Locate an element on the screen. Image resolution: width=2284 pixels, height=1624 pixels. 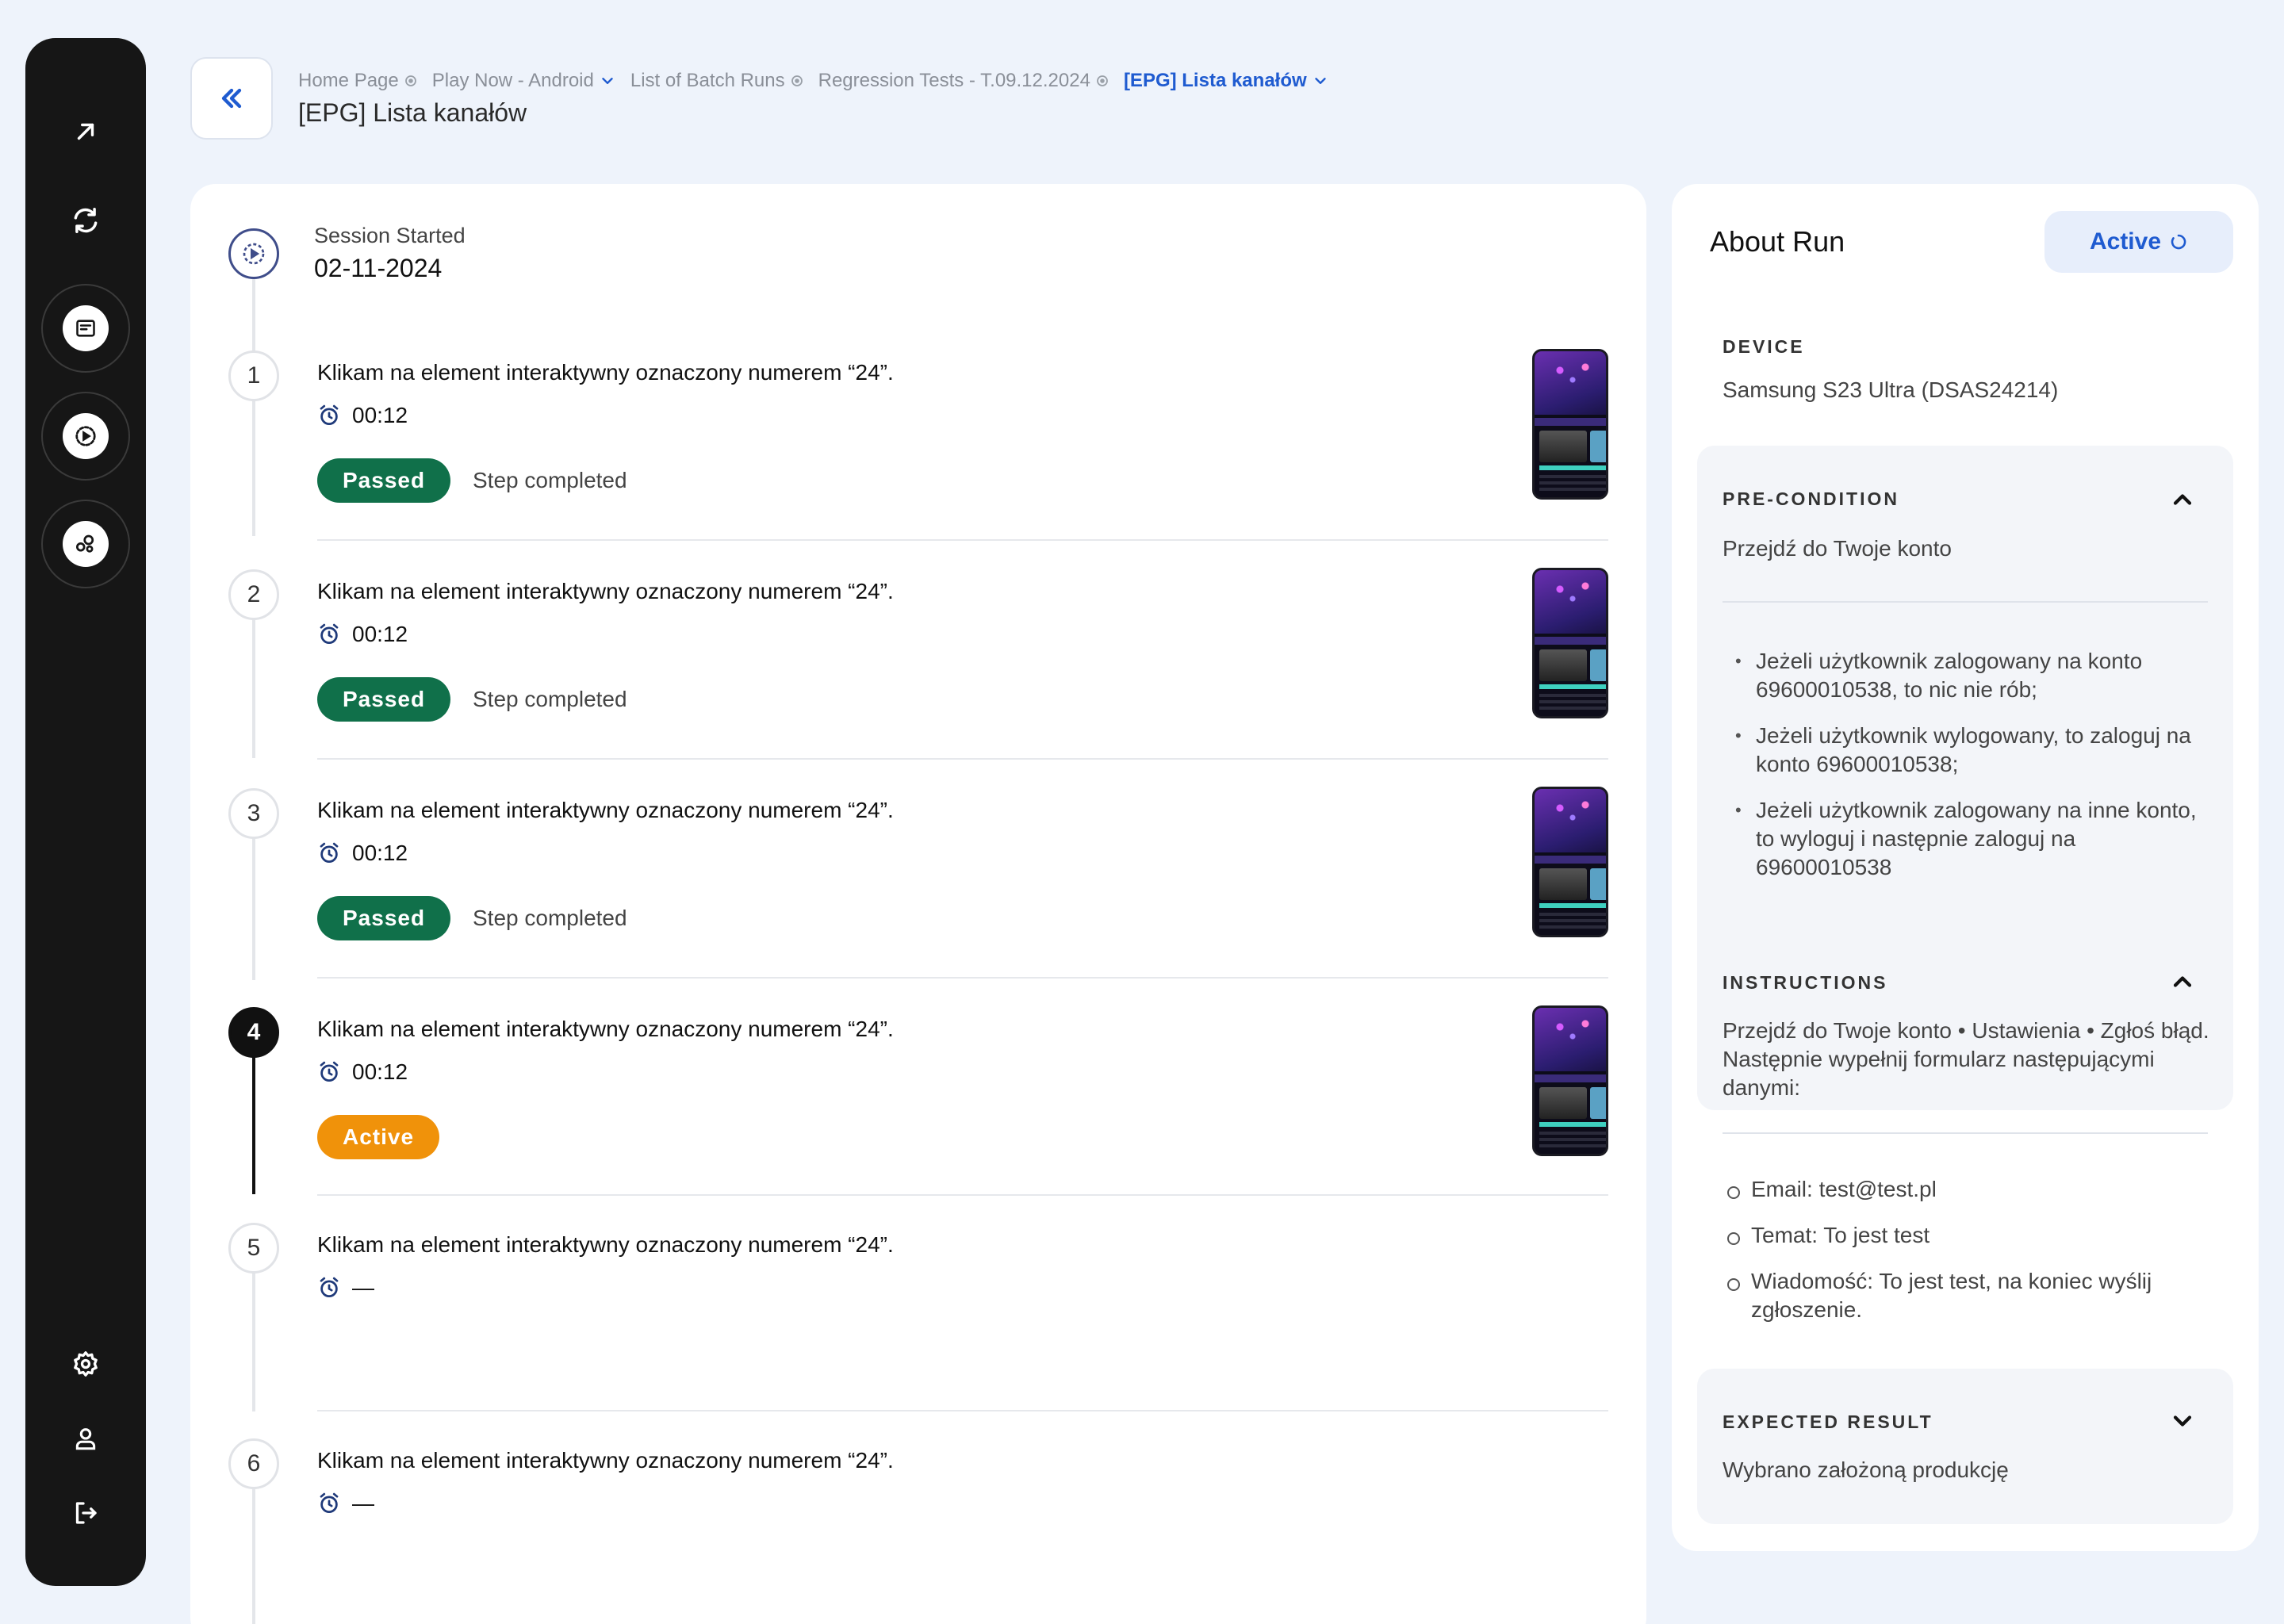
gear-icon is located at coordinates (86, 1364).